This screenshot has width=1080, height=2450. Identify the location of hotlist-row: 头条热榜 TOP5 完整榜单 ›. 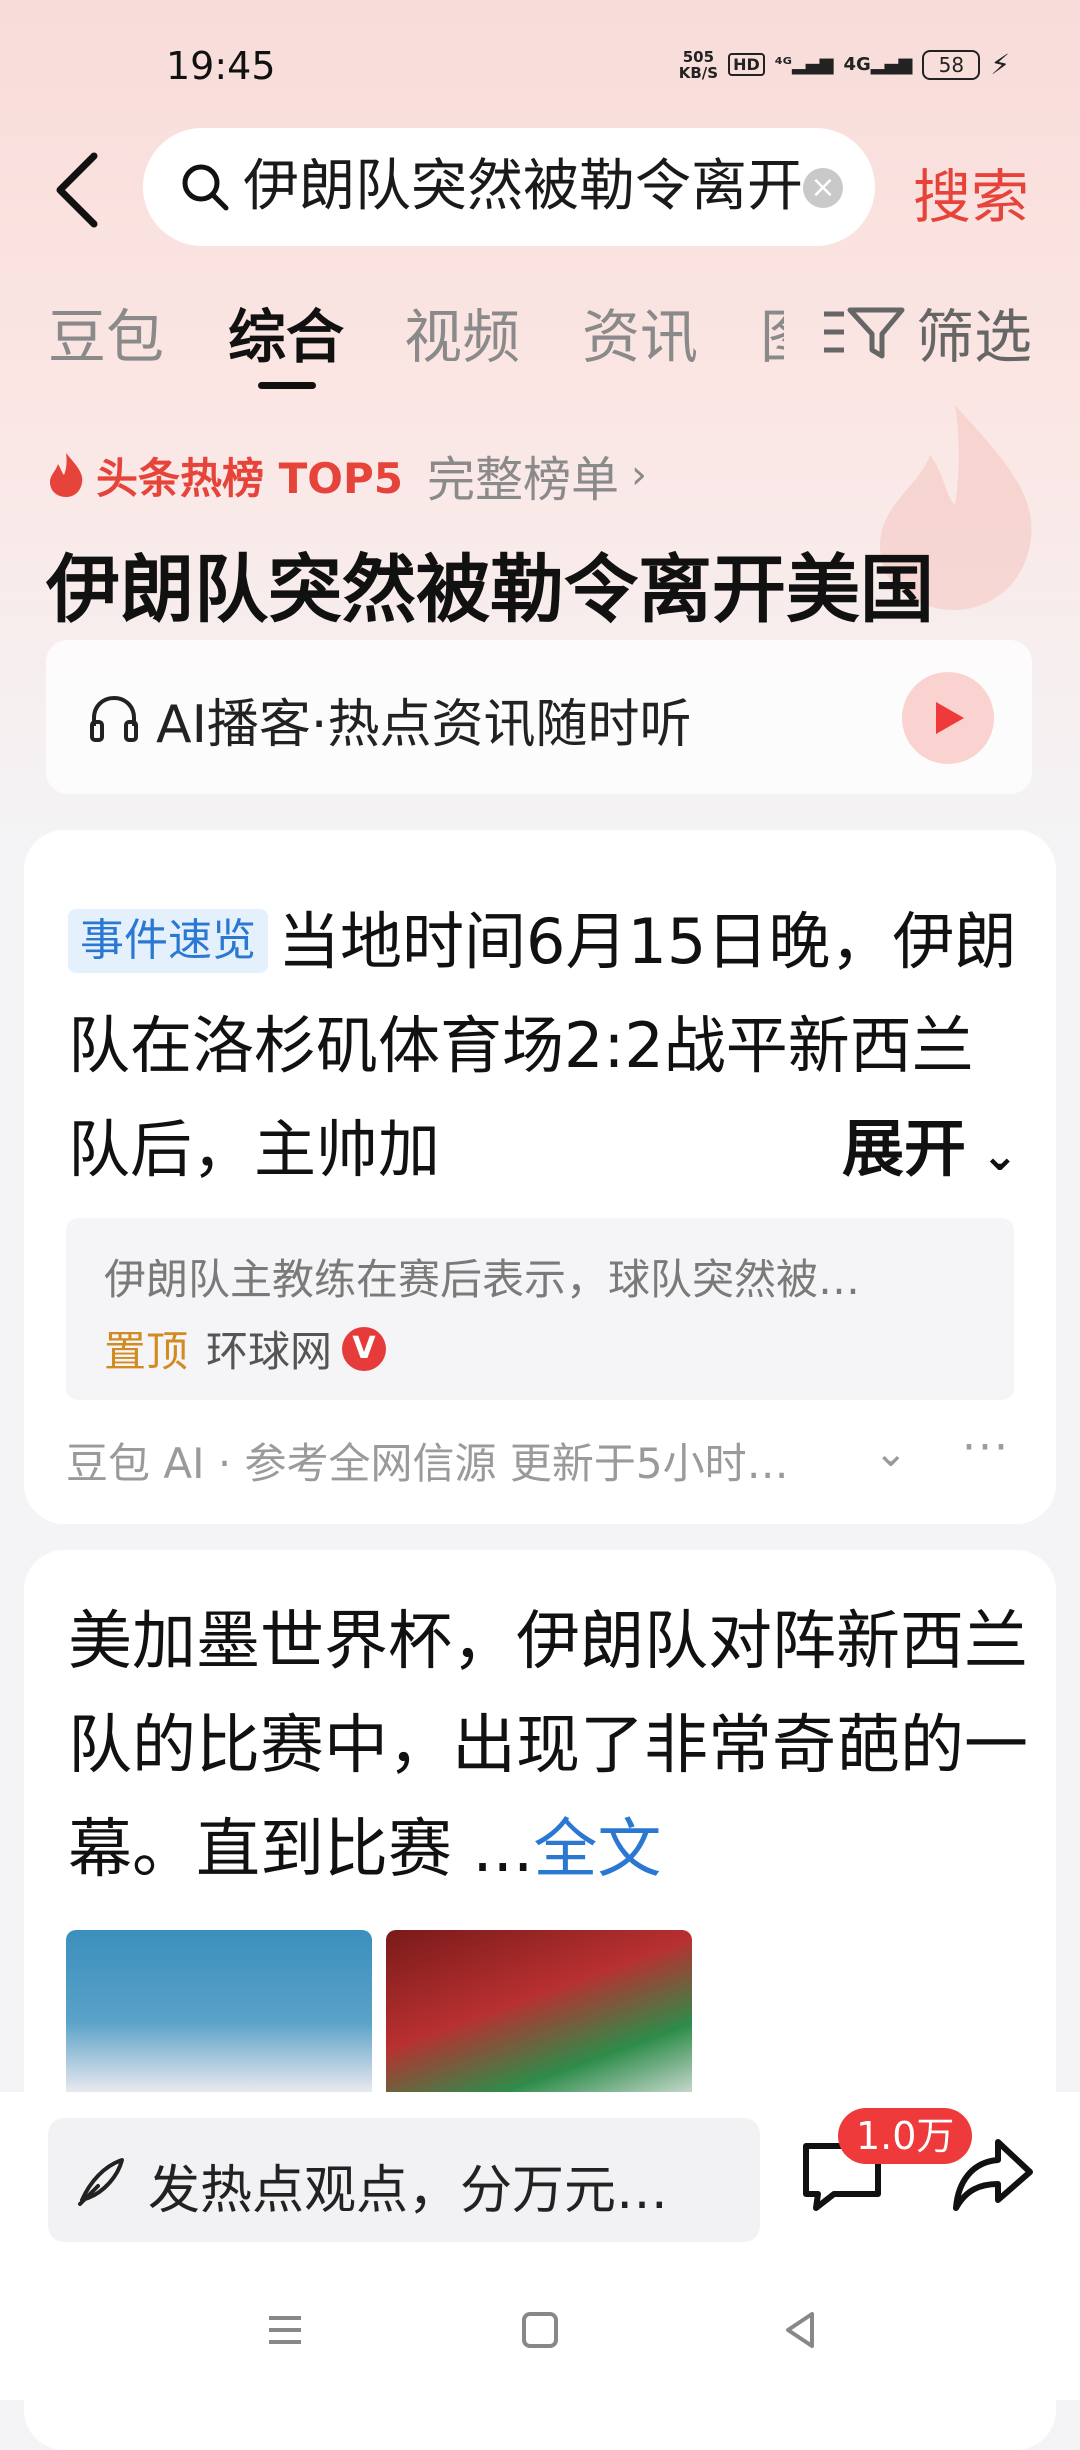
(346, 475).